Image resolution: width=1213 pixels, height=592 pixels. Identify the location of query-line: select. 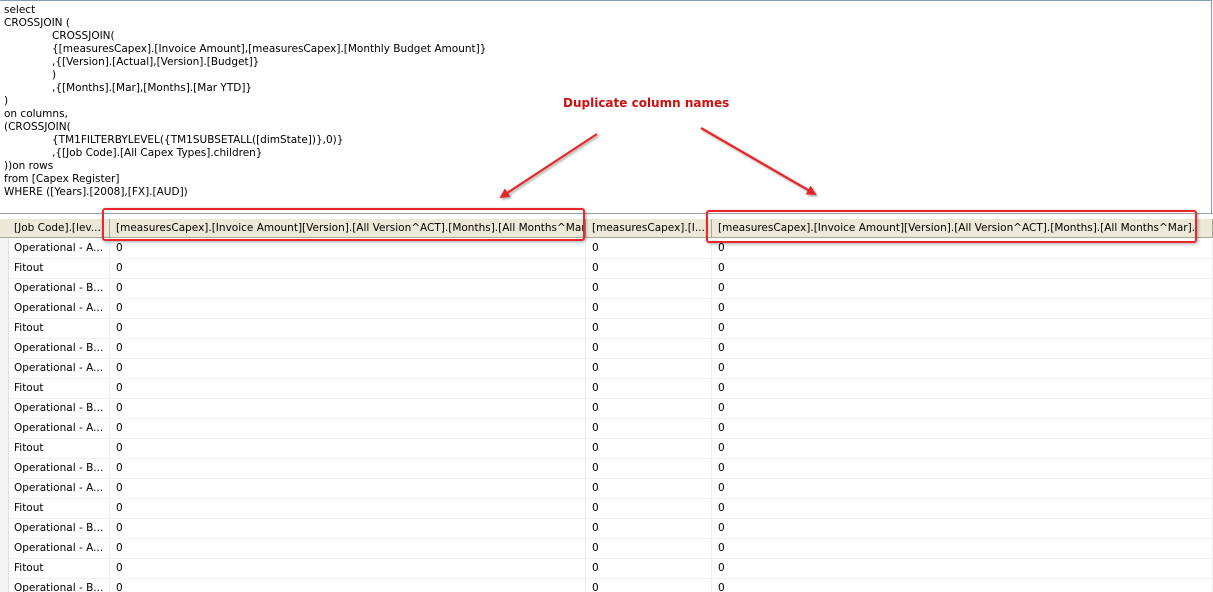
(20, 10).